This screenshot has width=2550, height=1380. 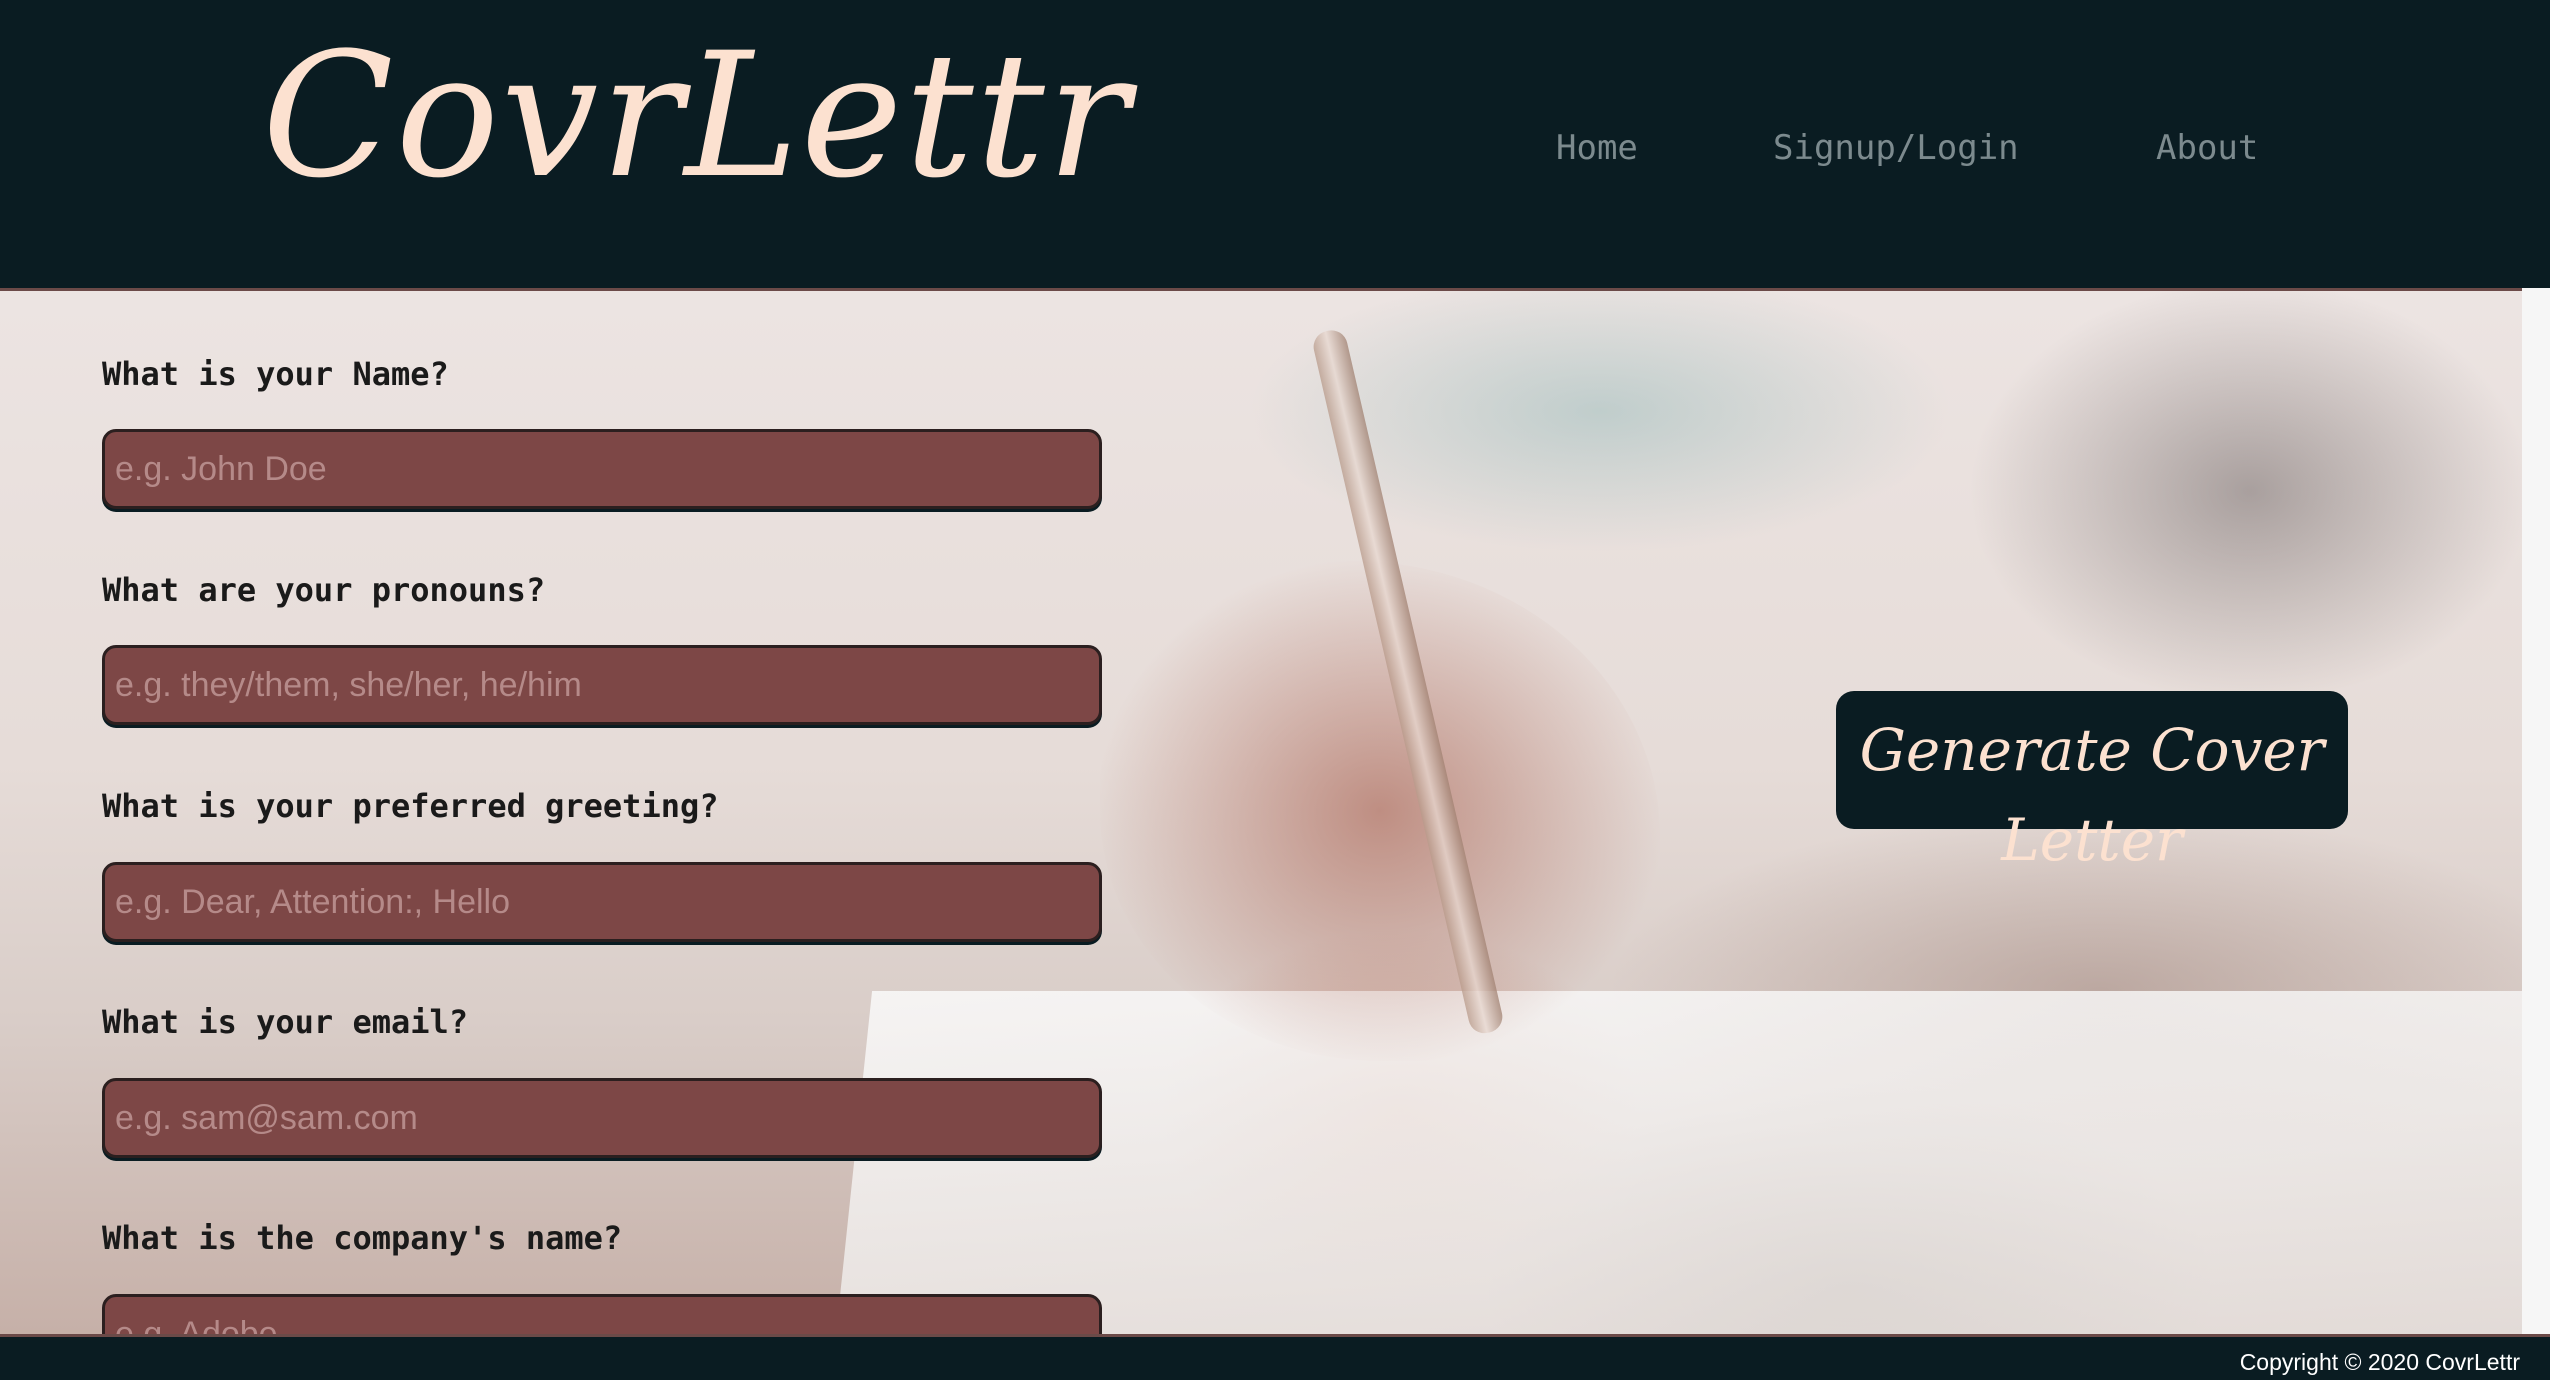 What do you see at coordinates (2092, 795) in the screenshot?
I see `generate-button-label: Generate Cover Letter` at bounding box center [2092, 795].